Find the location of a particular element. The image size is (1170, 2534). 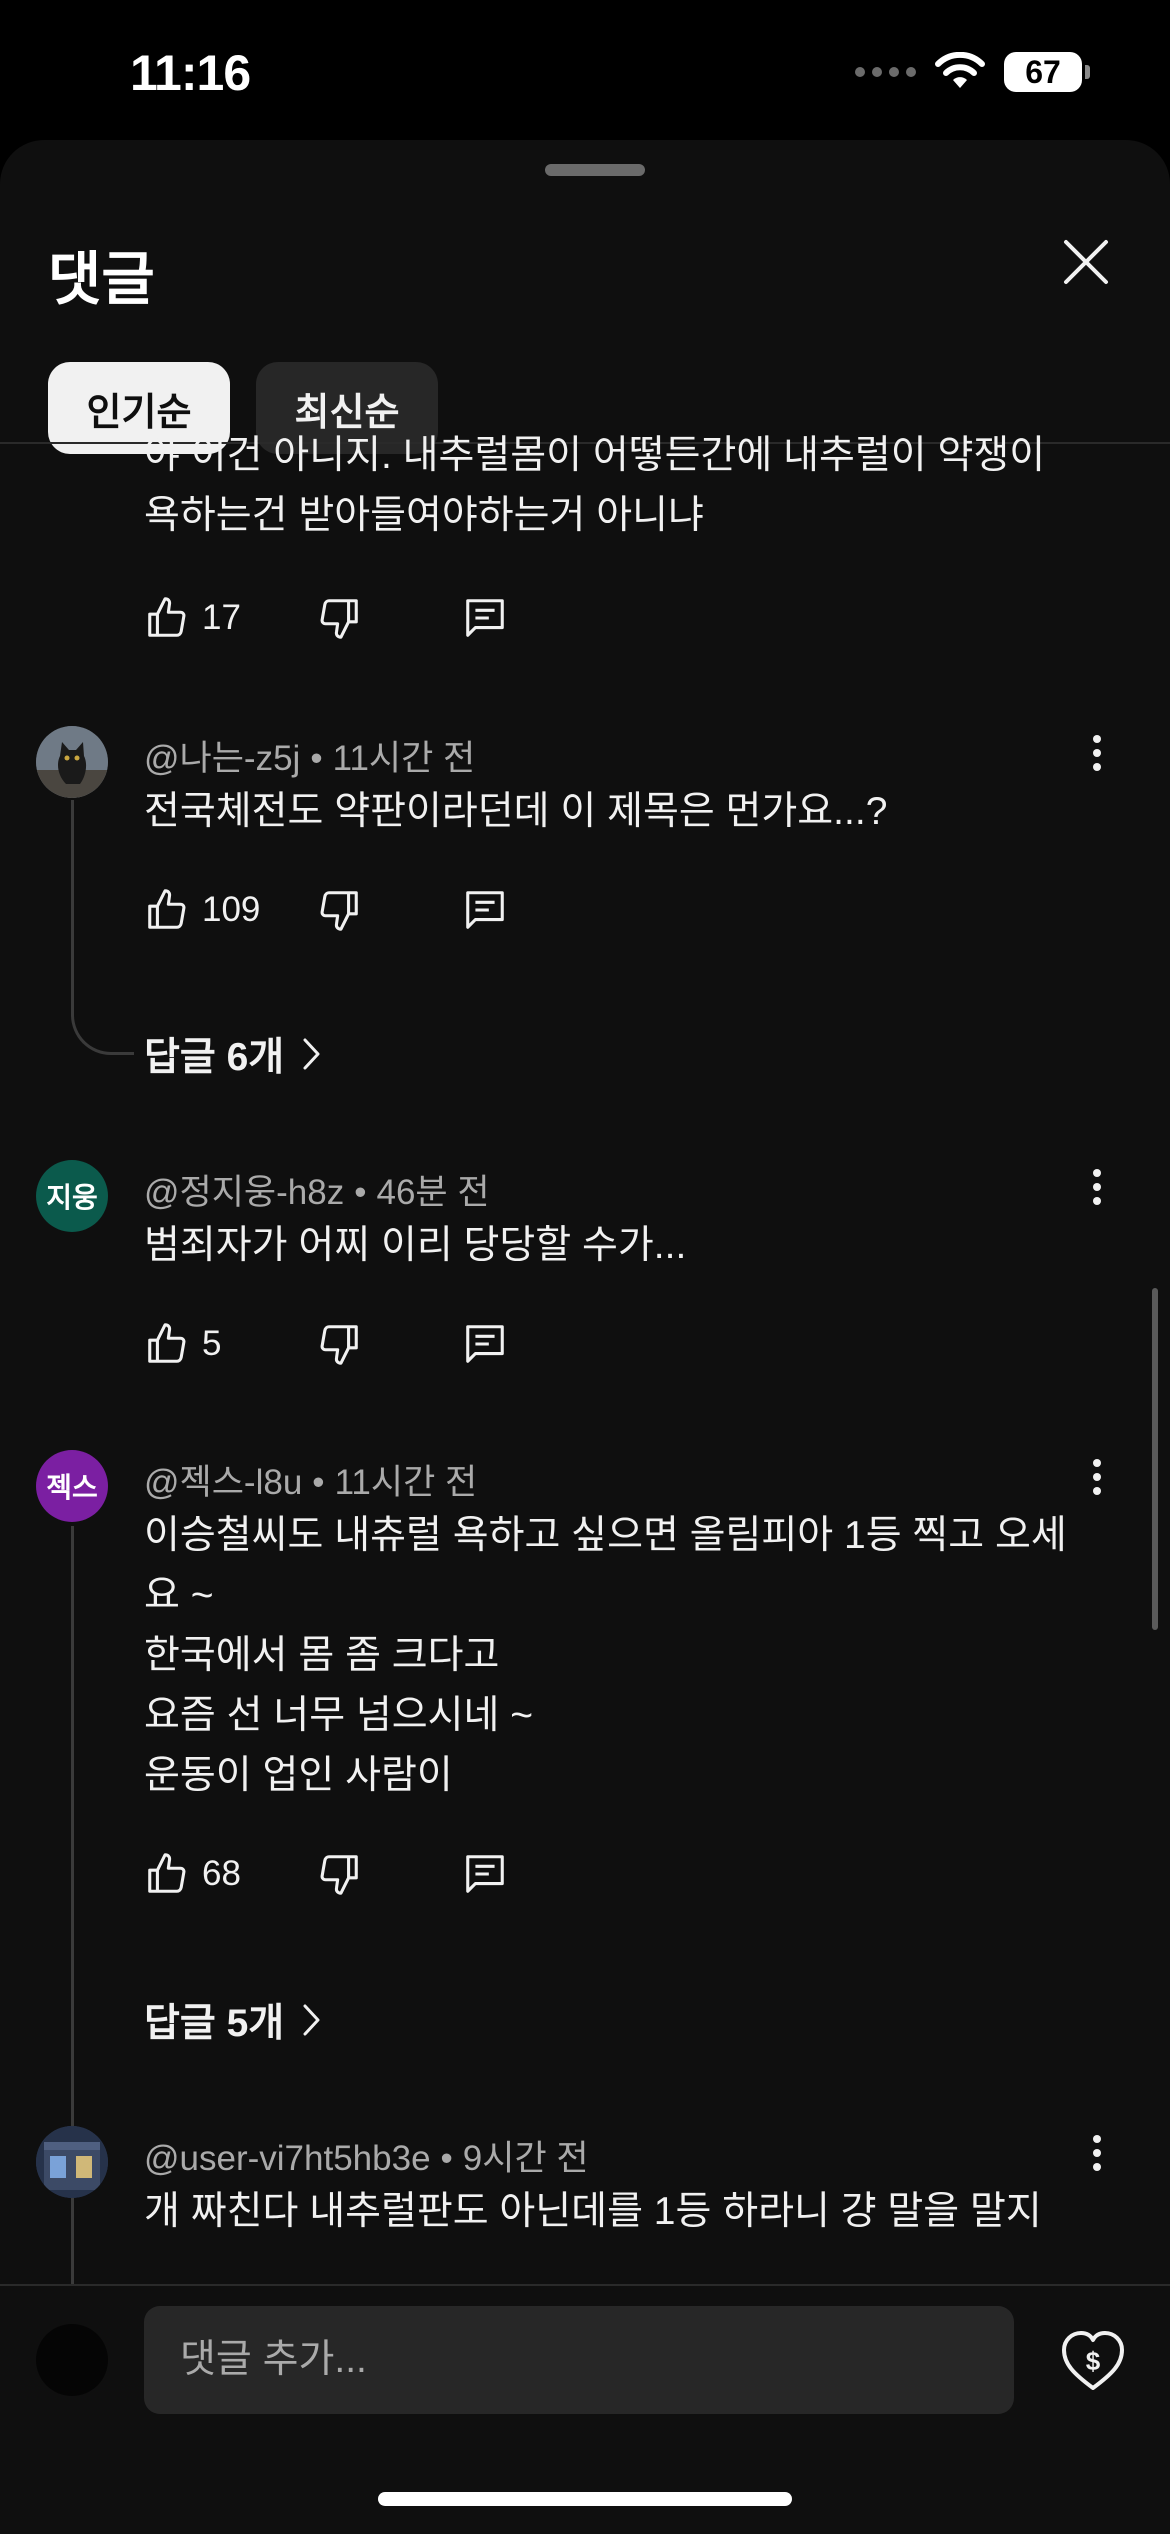

like-count: 109 is located at coordinates (231, 909).